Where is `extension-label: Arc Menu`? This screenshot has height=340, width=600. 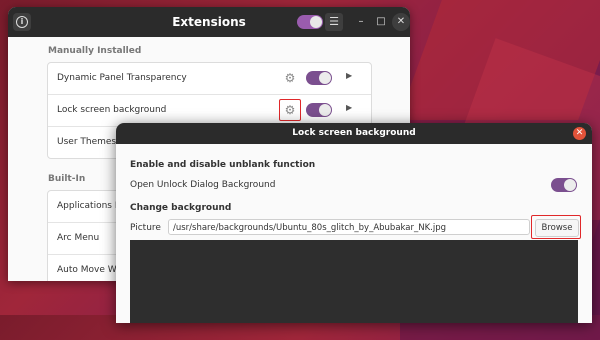
extension-label: Arc Menu is located at coordinates (78, 238).